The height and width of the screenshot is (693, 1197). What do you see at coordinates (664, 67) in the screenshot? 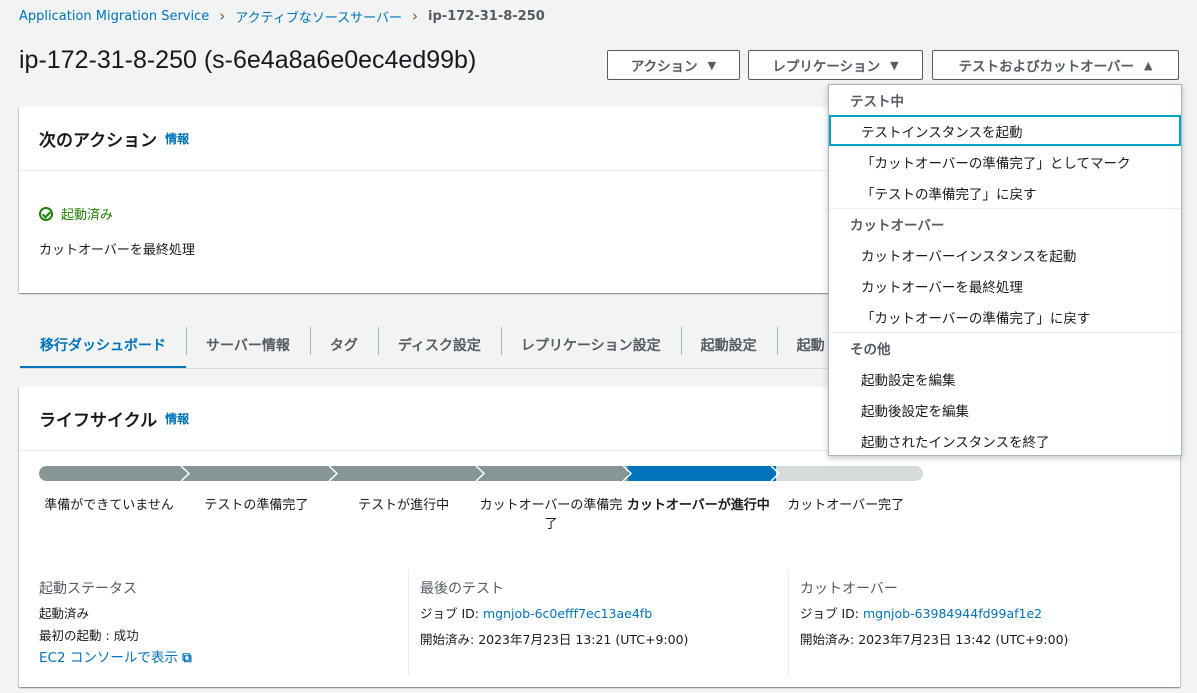
I see `actions-button-label: アクション` at bounding box center [664, 67].